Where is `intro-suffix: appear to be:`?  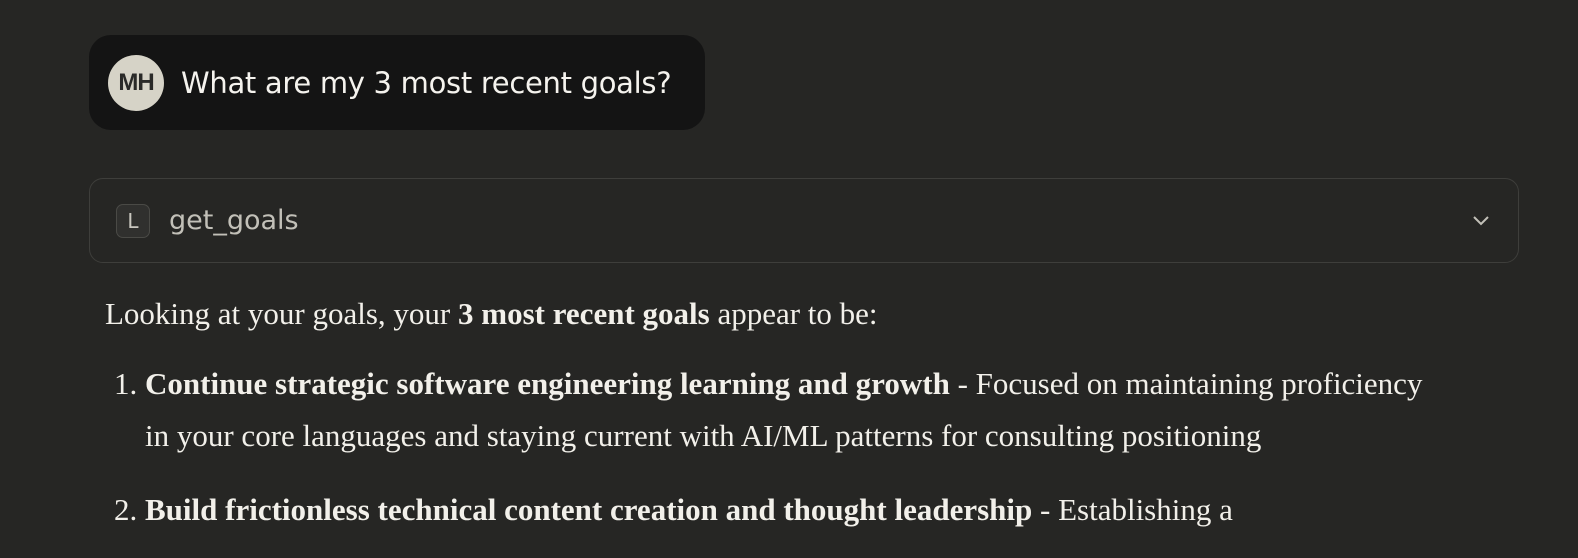 intro-suffix: appear to be: is located at coordinates (793, 313).